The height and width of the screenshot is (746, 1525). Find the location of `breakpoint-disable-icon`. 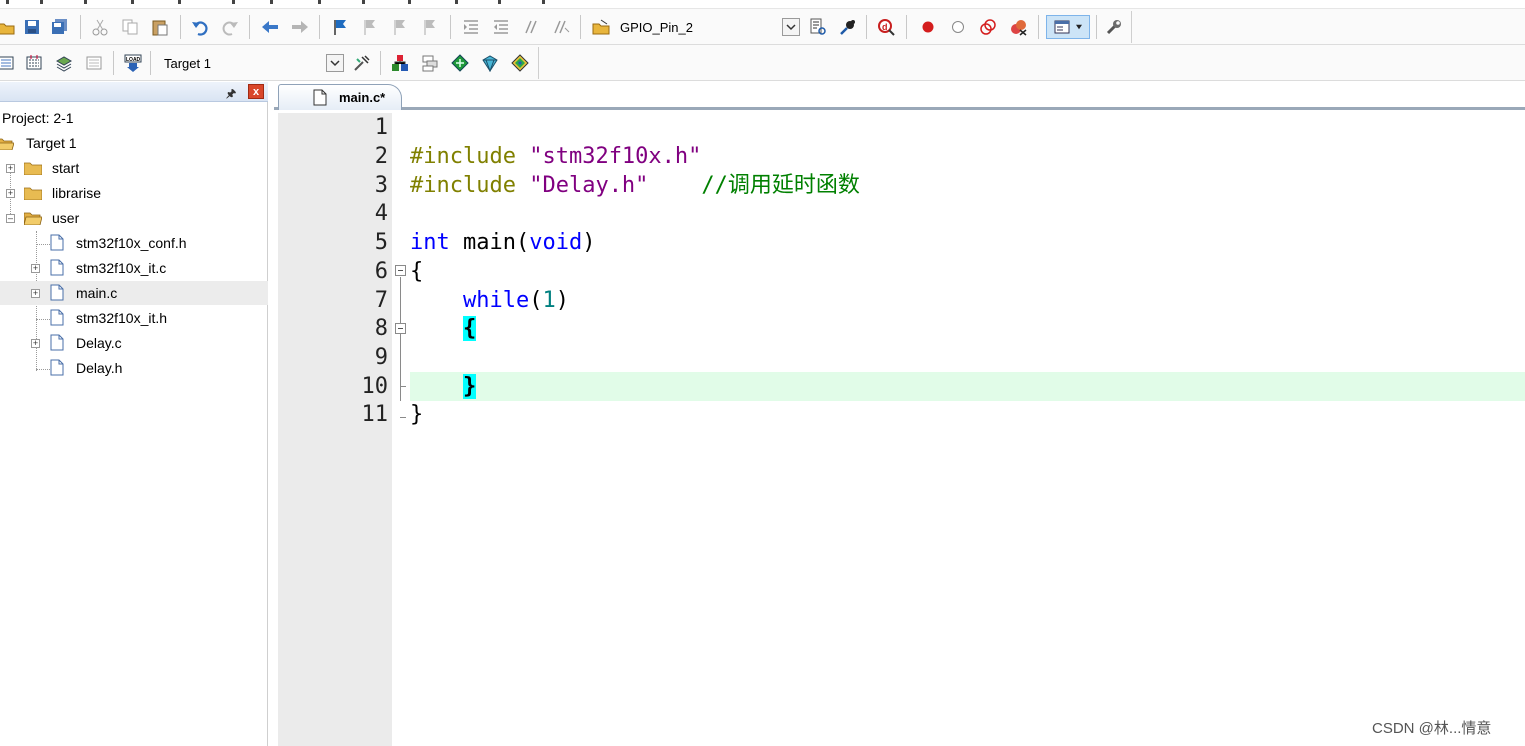

breakpoint-disable-icon is located at coordinates (958, 27).